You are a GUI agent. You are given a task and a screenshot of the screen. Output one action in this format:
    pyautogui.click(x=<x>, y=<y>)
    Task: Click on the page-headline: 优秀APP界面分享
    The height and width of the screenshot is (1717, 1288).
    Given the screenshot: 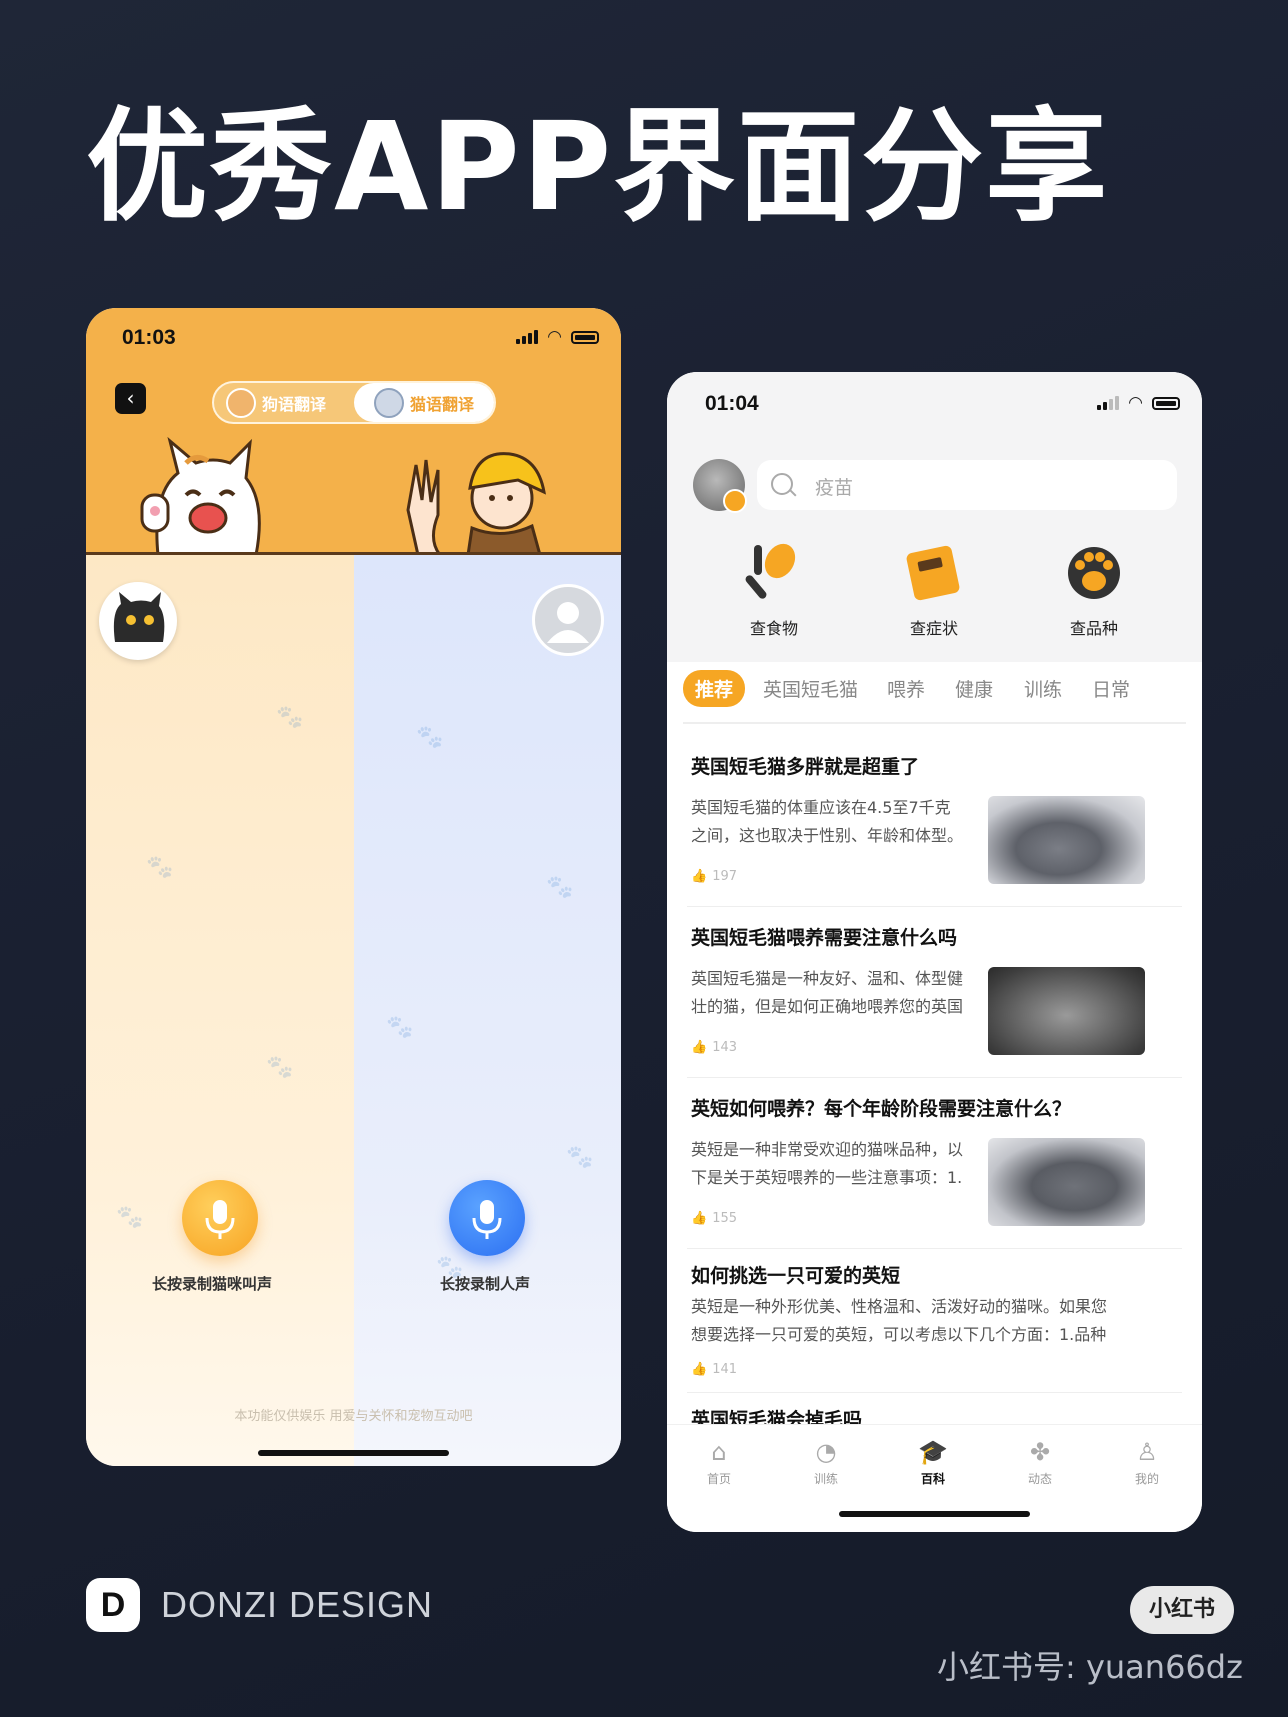 What is the action you would take?
    pyautogui.click(x=598, y=167)
    